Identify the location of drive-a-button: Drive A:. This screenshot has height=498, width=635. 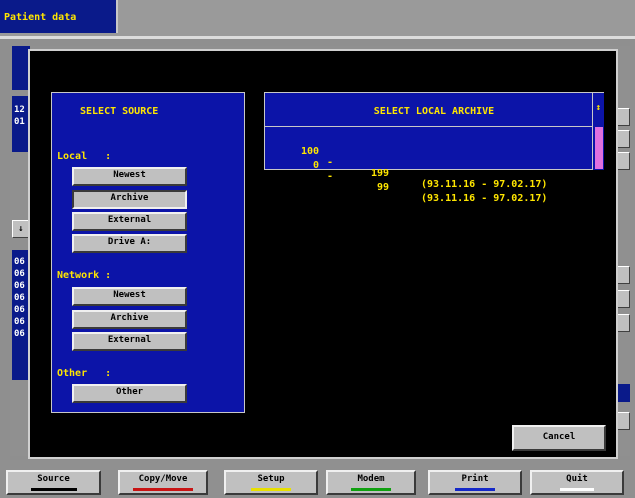
(129, 243).